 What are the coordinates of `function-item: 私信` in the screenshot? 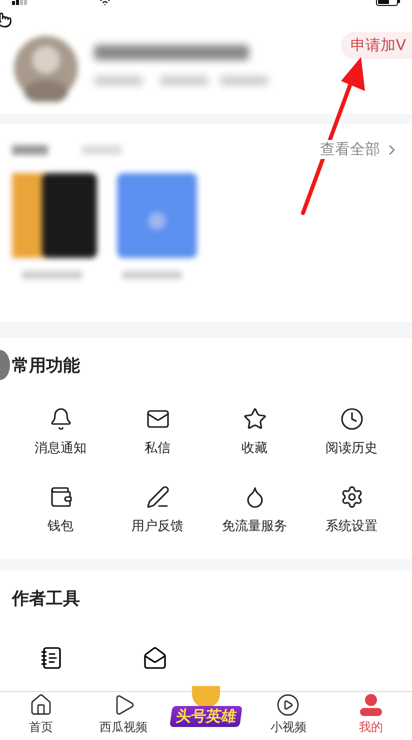 It's located at (157, 432).